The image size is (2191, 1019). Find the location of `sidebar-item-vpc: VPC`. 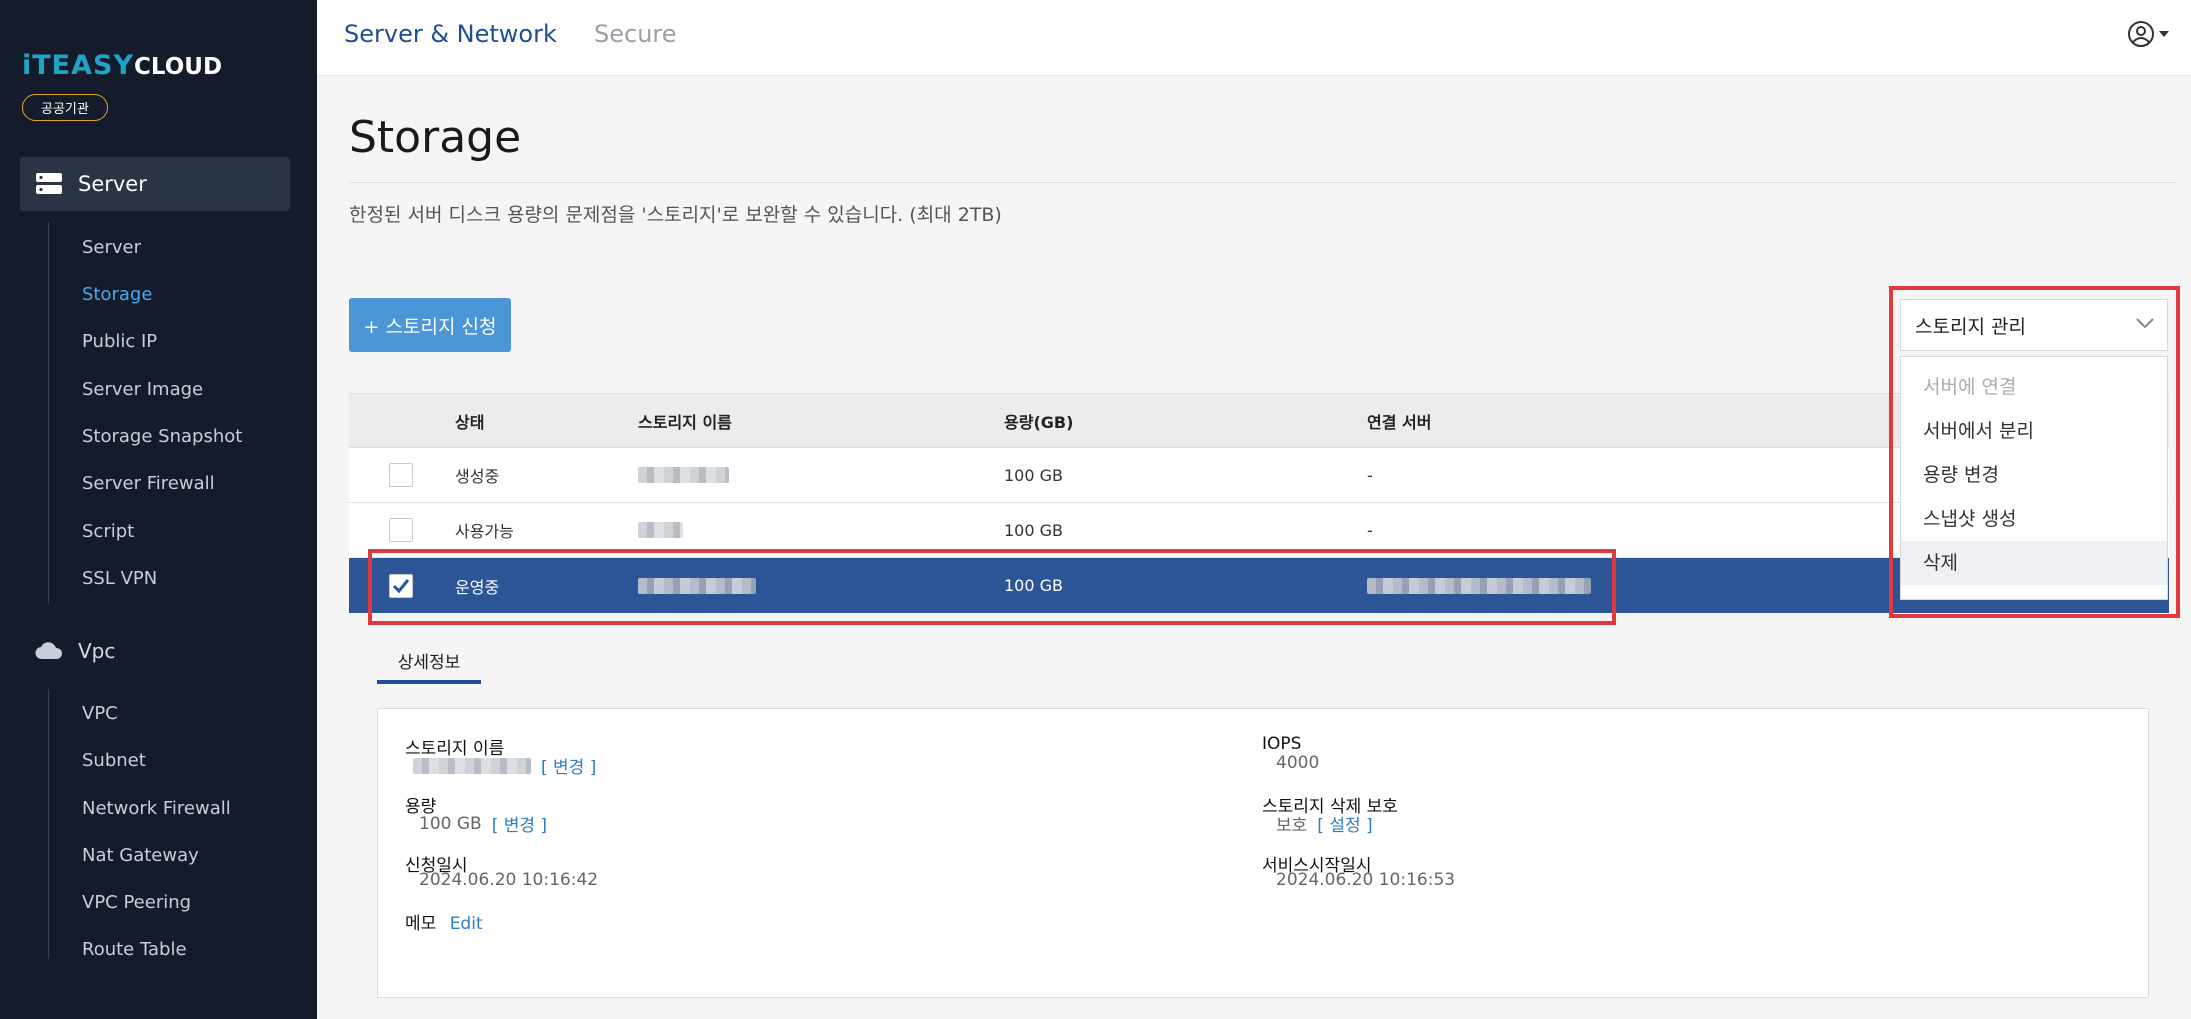

sidebar-item-vpc: VPC is located at coordinates (100, 713).